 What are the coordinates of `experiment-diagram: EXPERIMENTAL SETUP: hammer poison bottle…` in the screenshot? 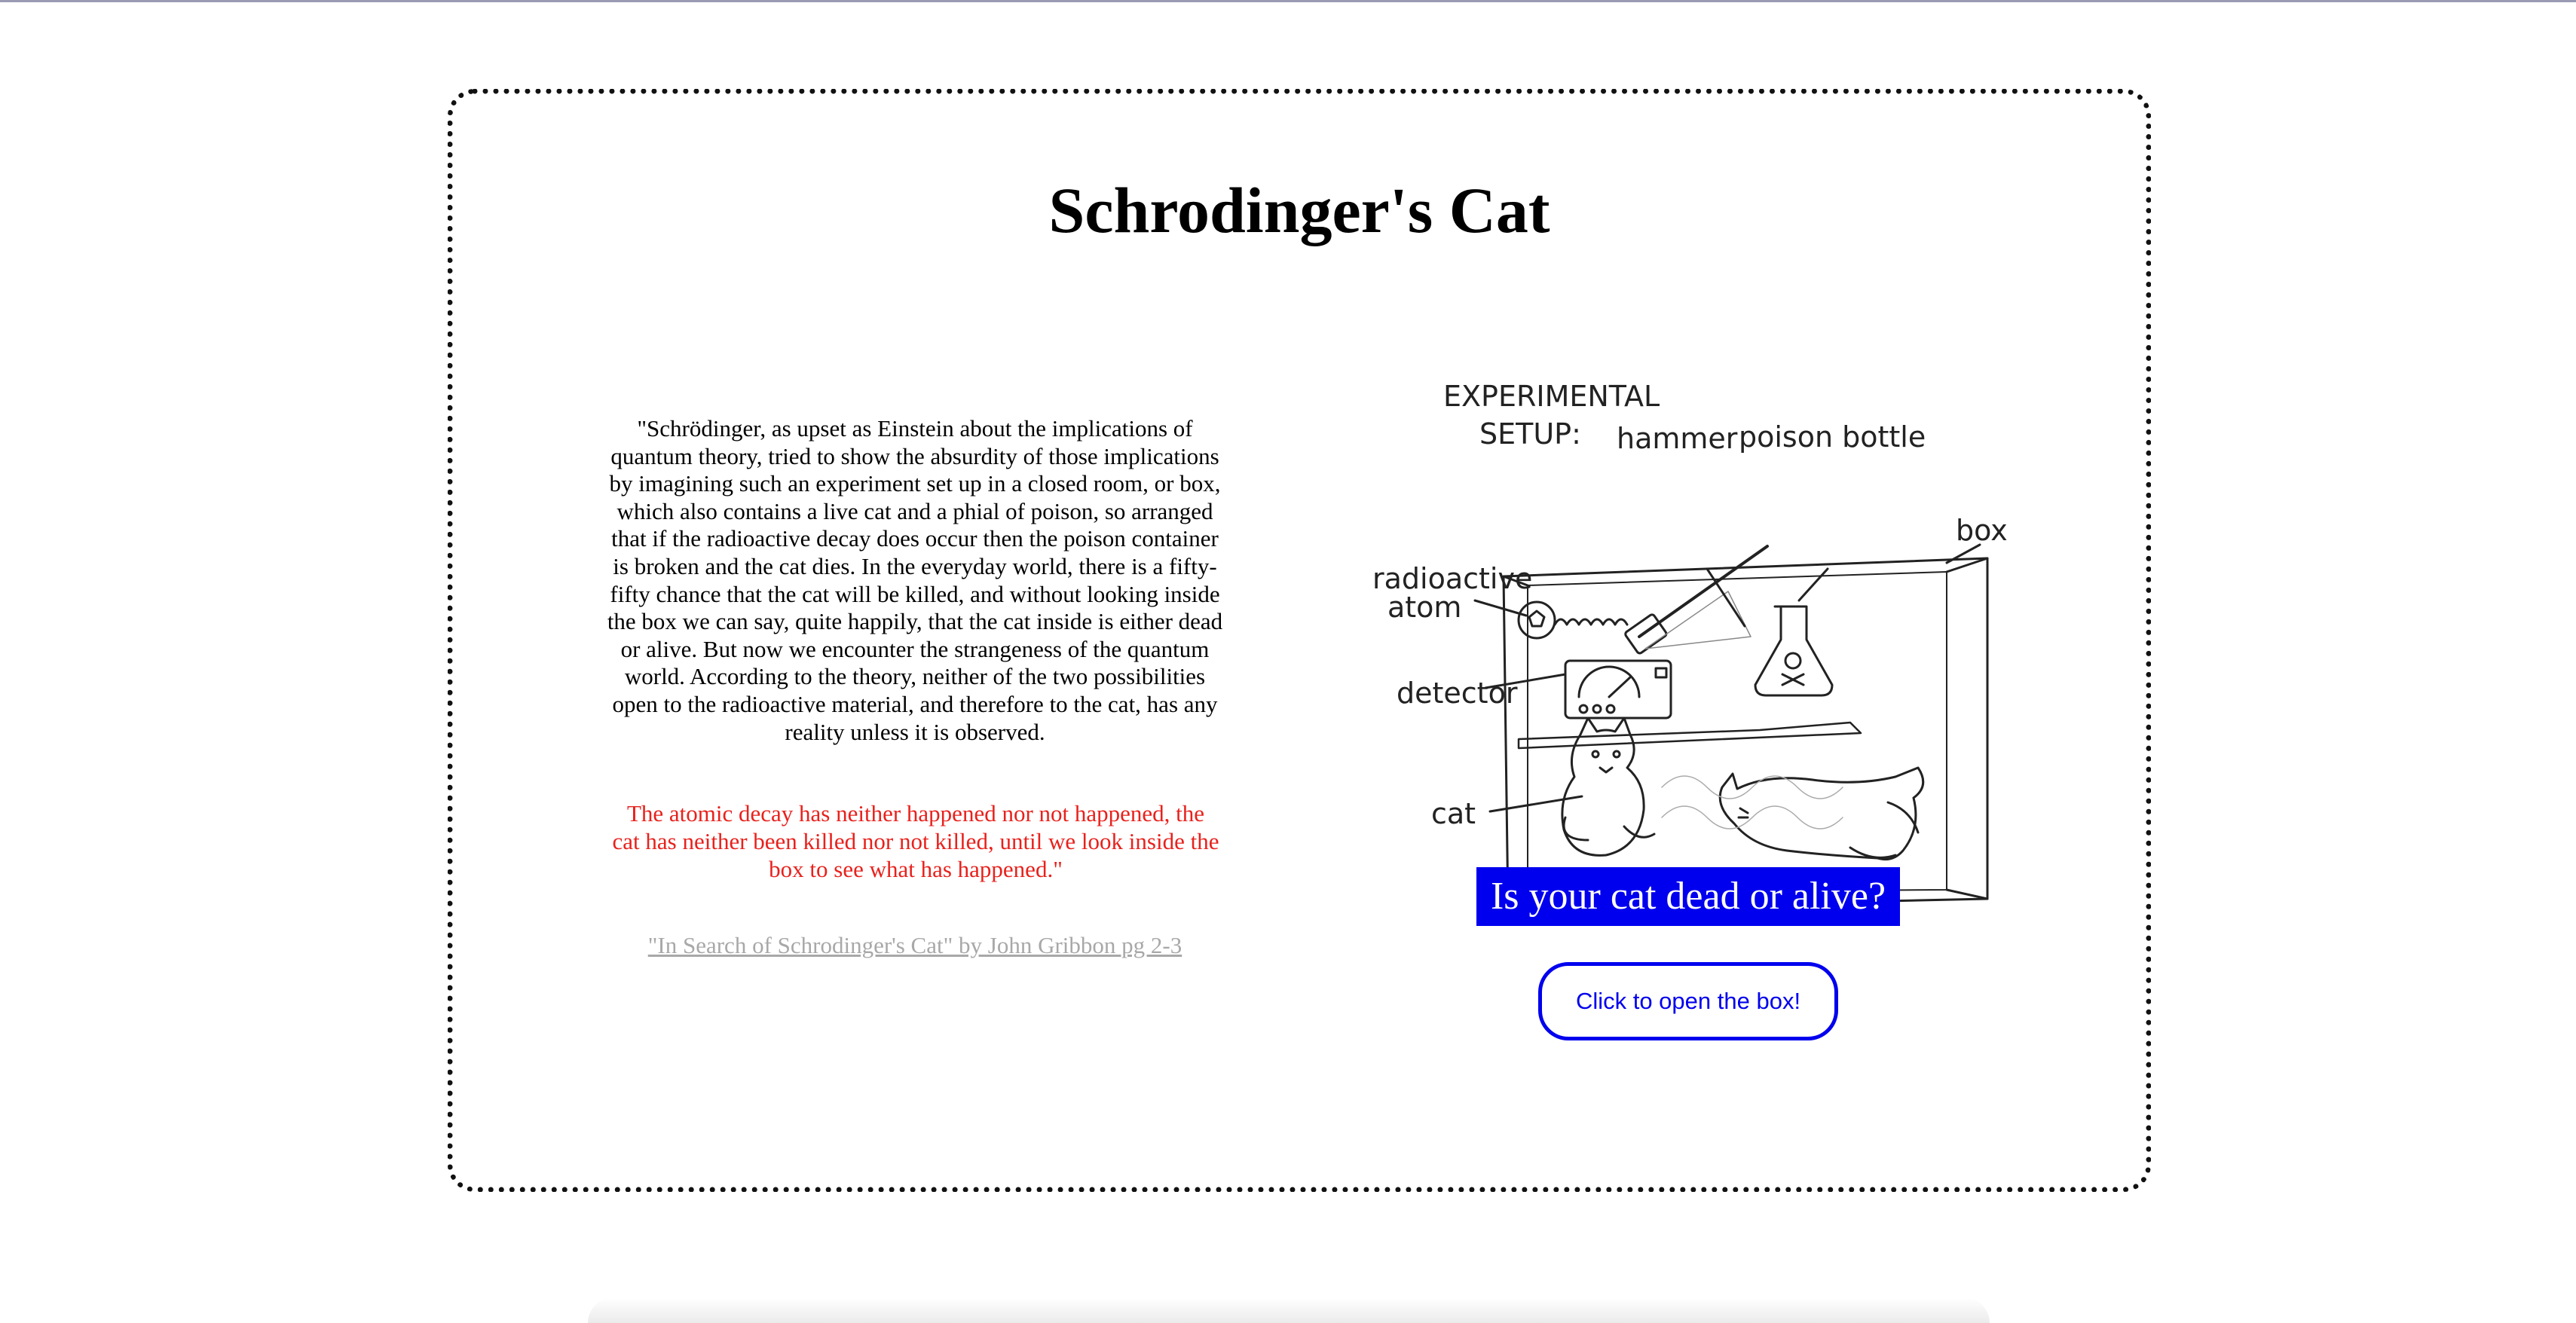 It's located at (1688, 640).